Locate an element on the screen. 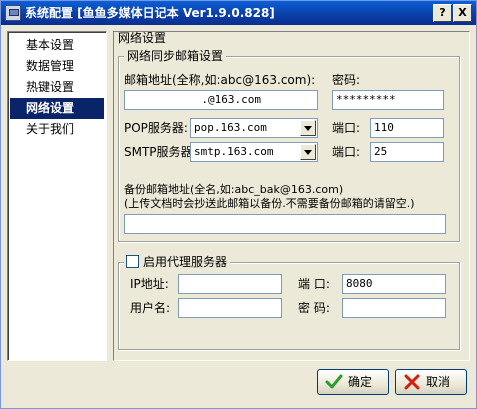 Image resolution: width=477 pixels, height=409 pixels. title-bar: 系统配置 [鱼鱼多媒体日记本 Ver1.9.0.828] ? X is located at coordinates (238, 13).